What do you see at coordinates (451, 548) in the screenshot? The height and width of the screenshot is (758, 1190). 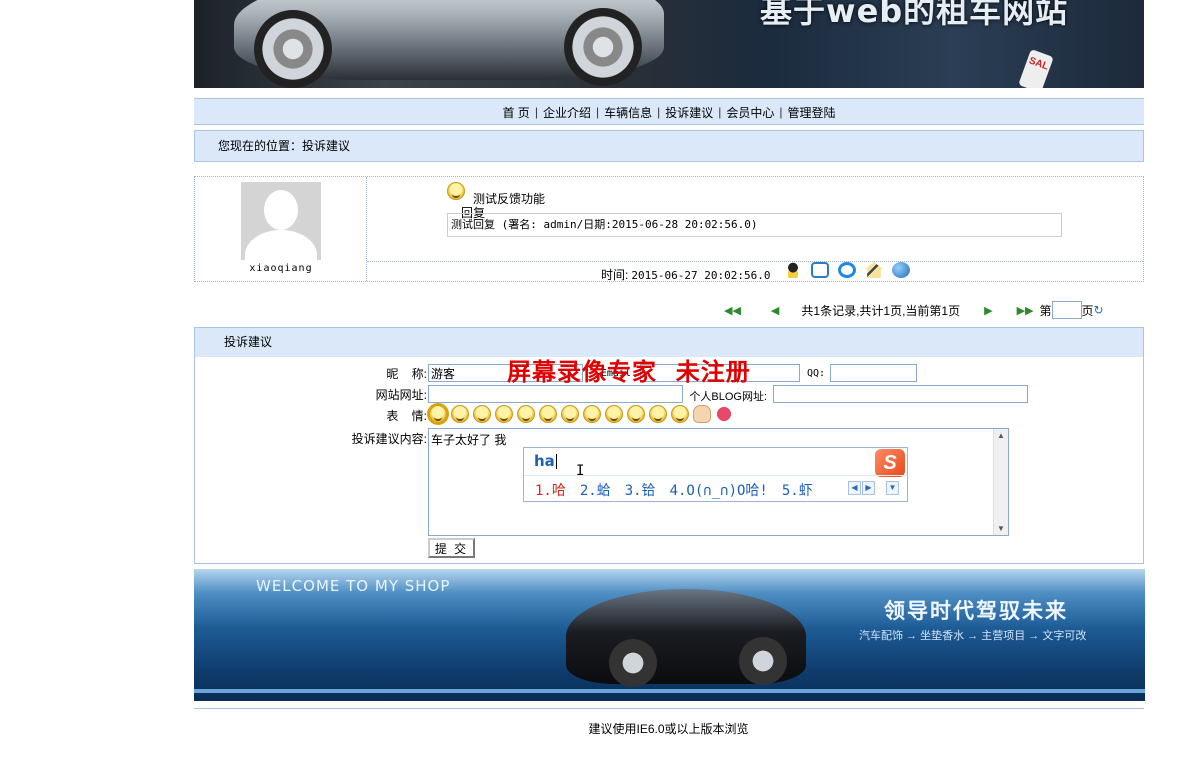 I see `submit-button: 提 交` at bounding box center [451, 548].